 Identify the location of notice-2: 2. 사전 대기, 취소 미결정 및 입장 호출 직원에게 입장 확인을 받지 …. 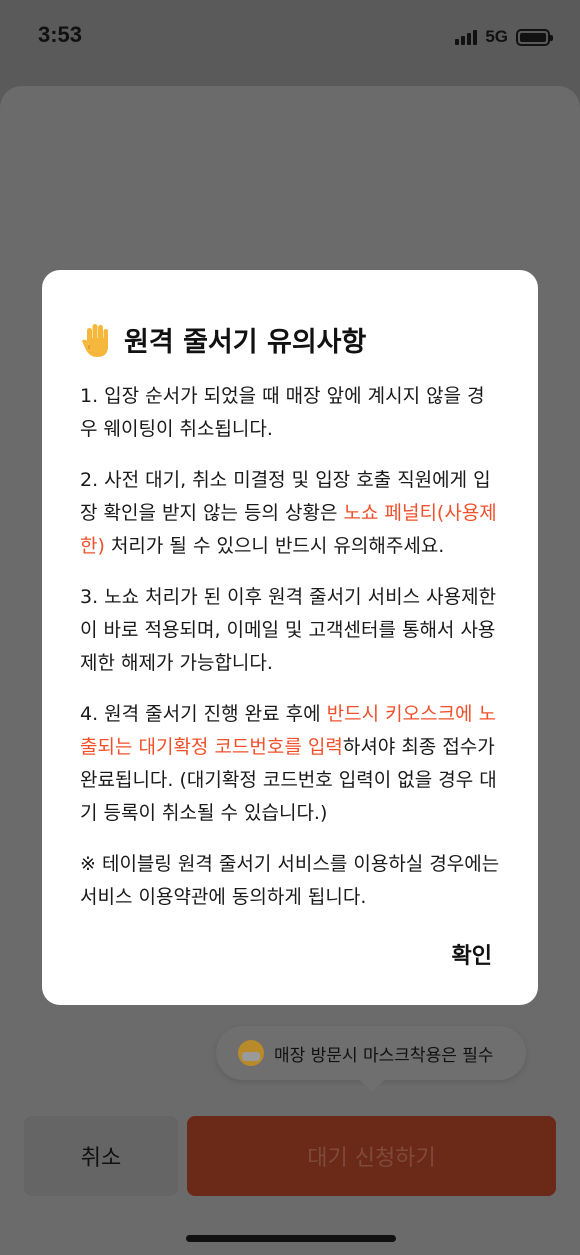
(290, 513).